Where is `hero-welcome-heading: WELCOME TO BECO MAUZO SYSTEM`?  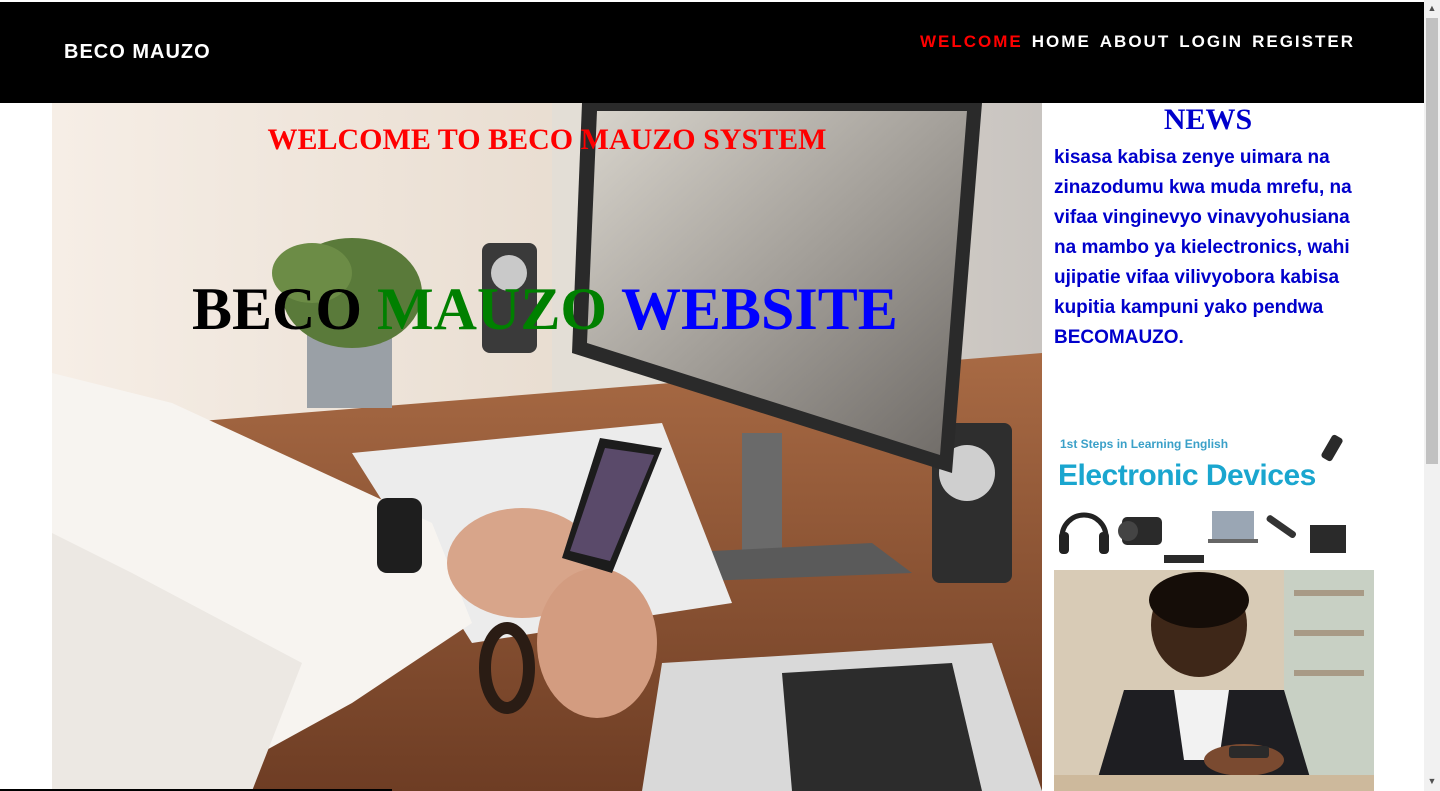
hero-welcome-heading: WELCOME TO BECO MAUZO SYSTEM is located at coordinates (547, 139).